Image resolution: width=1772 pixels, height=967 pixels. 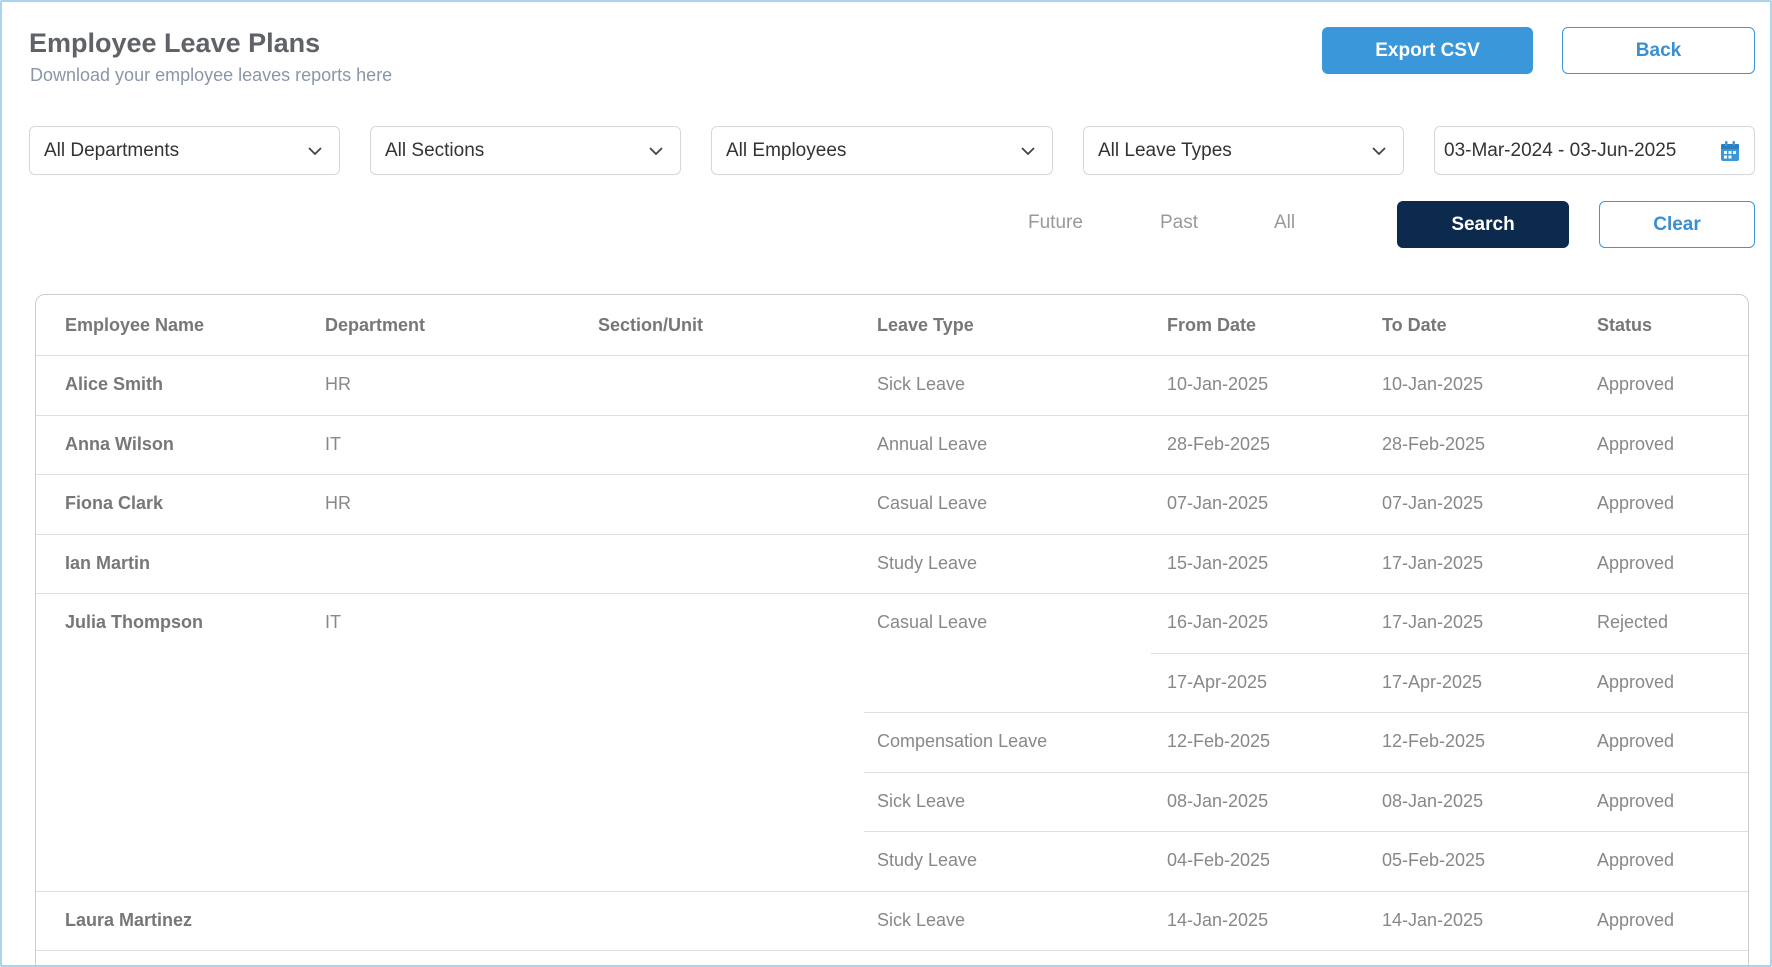 What do you see at coordinates (1218, 562) in the screenshot?
I see `from-date-cell: 15-Jan-2025` at bounding box center [1218, 562].